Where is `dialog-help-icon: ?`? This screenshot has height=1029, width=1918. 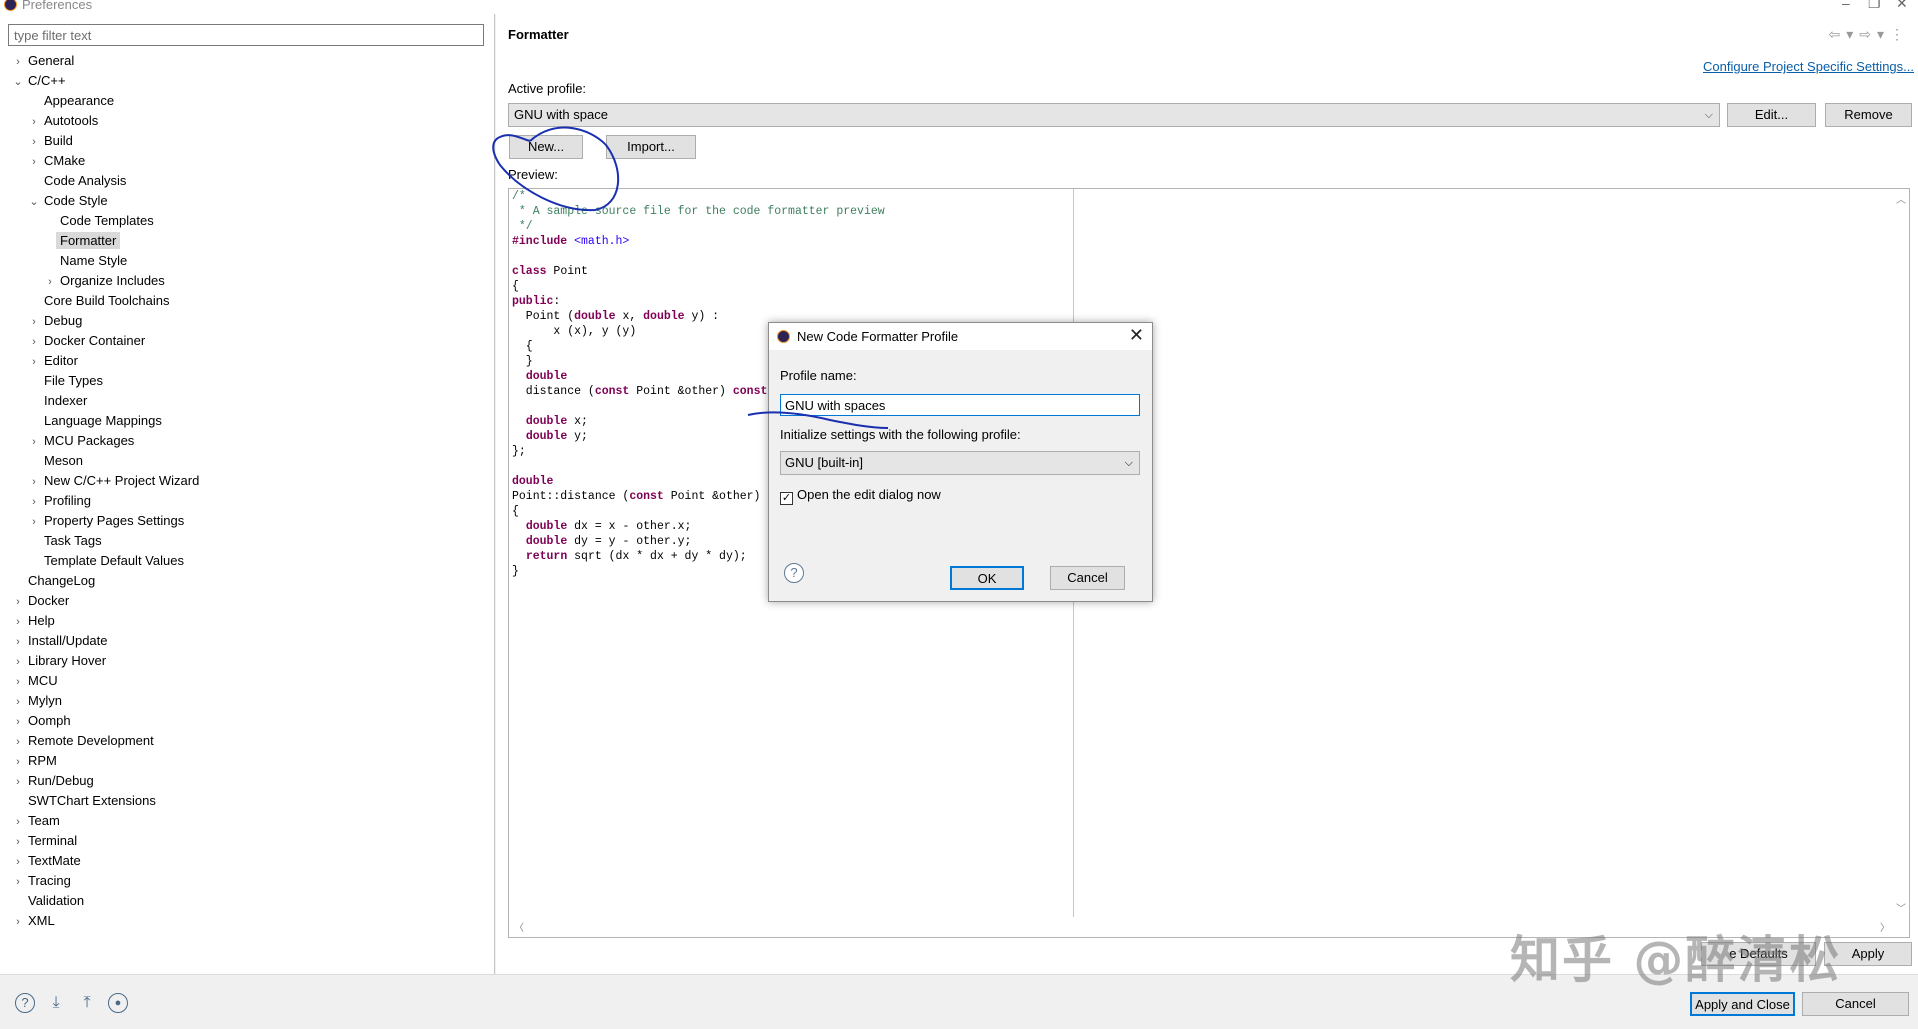 dialog-help-icon: ? is located at coordinates (794, 573).